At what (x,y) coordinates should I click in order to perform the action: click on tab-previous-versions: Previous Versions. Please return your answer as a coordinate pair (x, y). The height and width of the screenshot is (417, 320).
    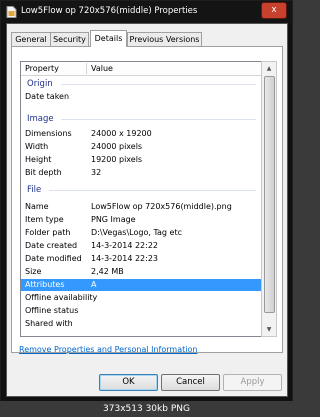
    Looking at the image, I should click on (164, 39).